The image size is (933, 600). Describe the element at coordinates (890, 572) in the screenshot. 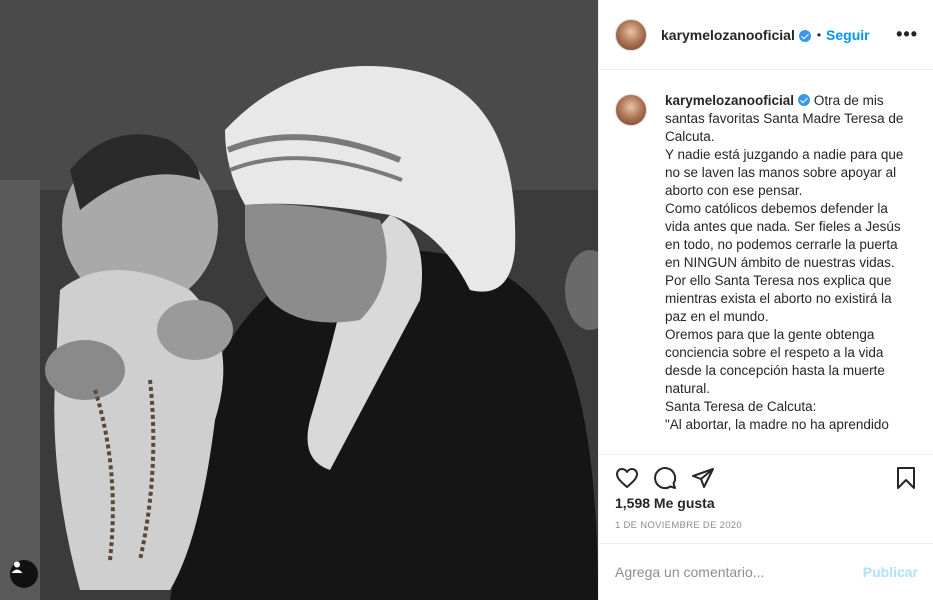

I see `publish-button: Publicar` at that location.